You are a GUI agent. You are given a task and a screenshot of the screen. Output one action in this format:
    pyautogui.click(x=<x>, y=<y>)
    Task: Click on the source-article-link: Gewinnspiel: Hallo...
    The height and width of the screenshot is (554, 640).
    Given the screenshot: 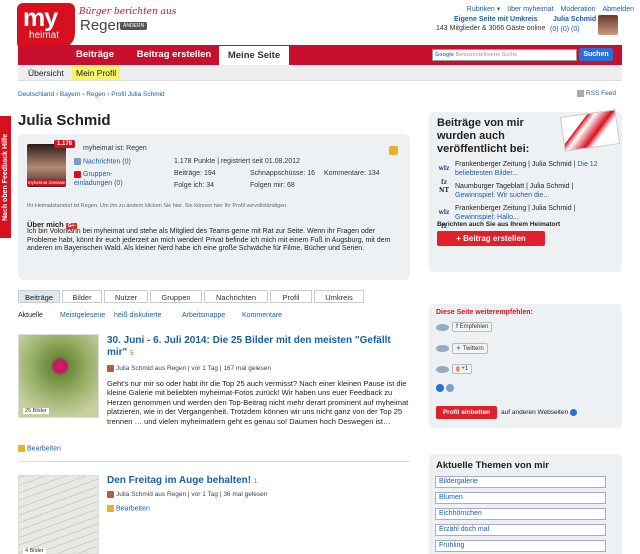 What is the action you would take?
    pyautogui.click(x=487, y=217)
    